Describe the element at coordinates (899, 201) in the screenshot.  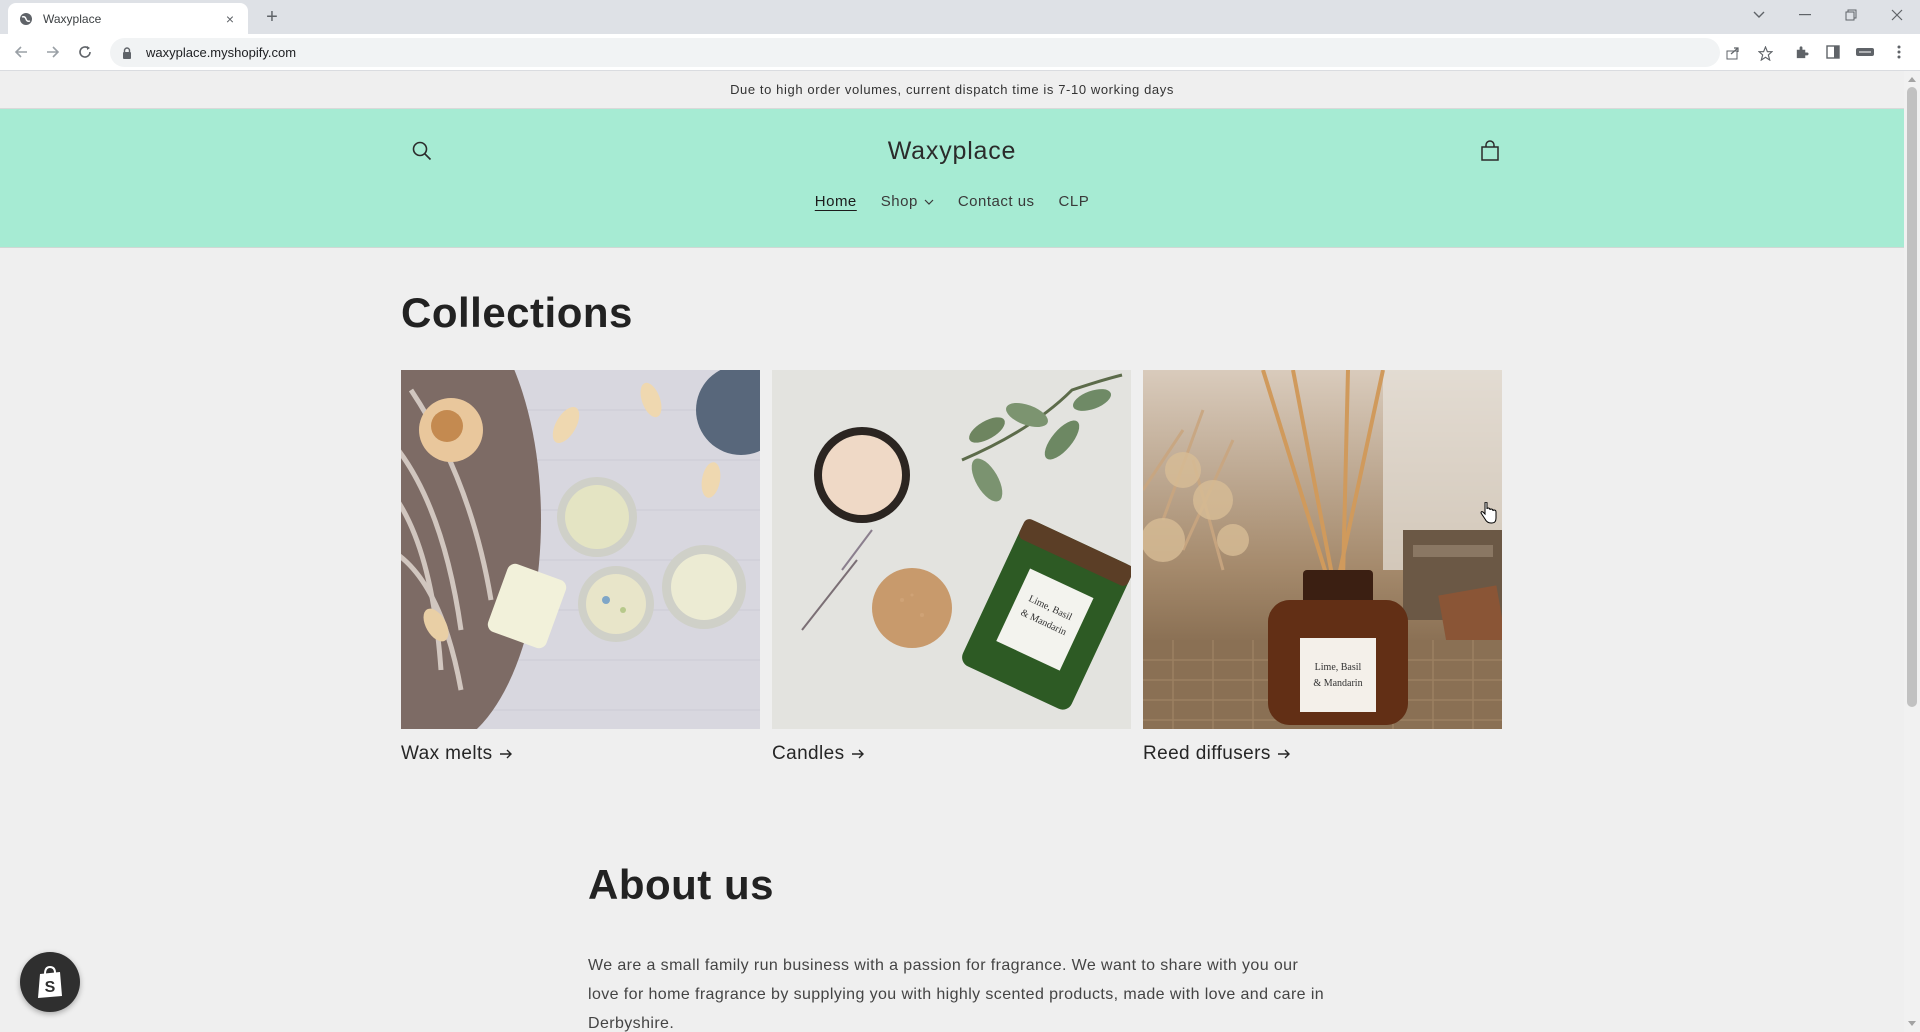
I see `nav-shop-label: Shop` at that location.